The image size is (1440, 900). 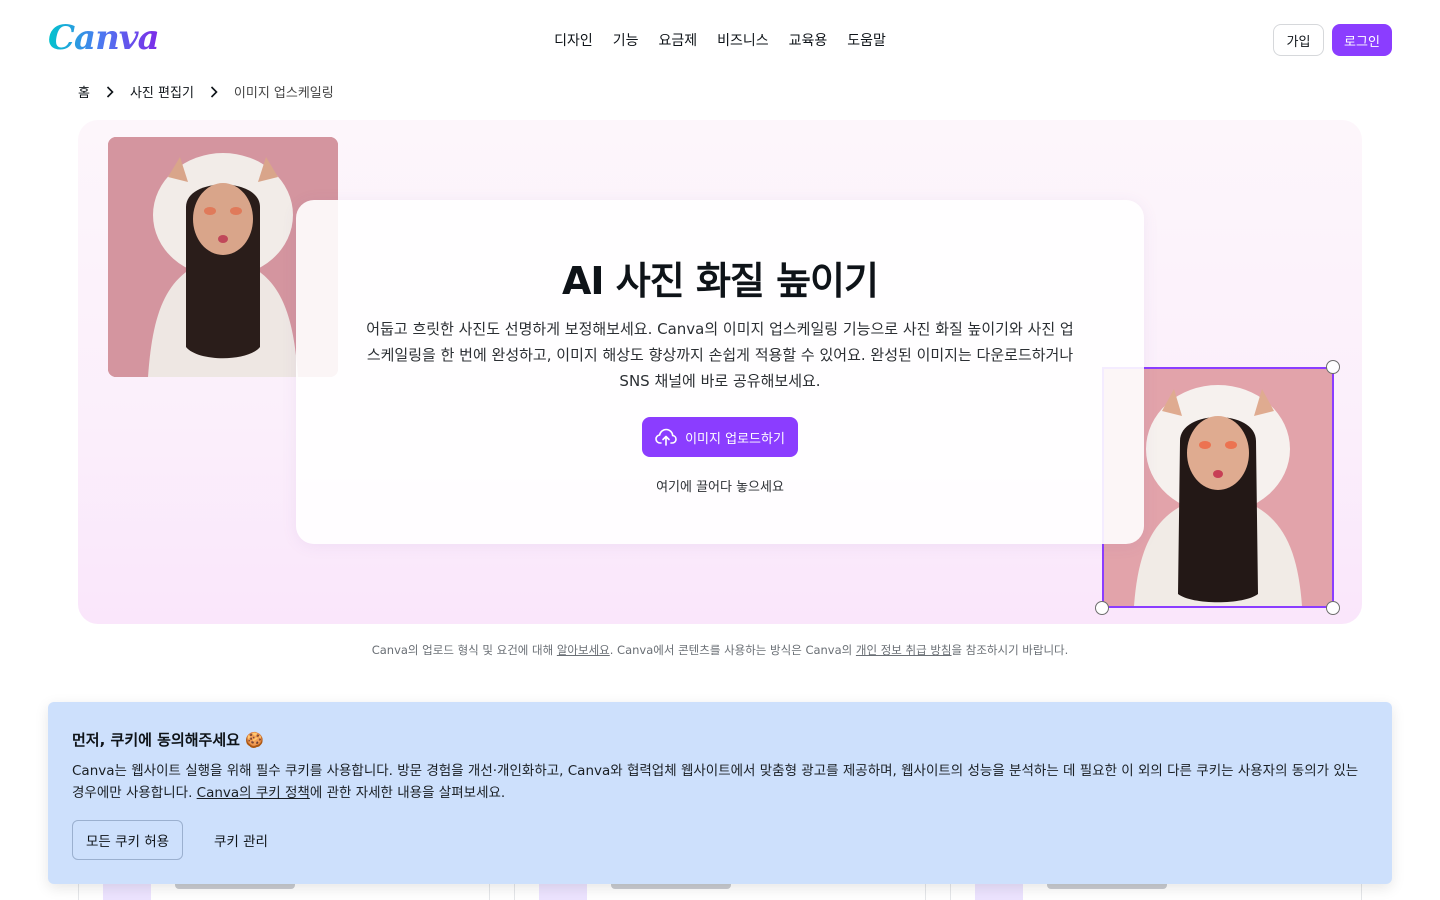 What do you see at coordinates (241, 840) in the screenshot?
I see `manage-cookies-button: 쿠키 관리` at bounding box center [241, 840].